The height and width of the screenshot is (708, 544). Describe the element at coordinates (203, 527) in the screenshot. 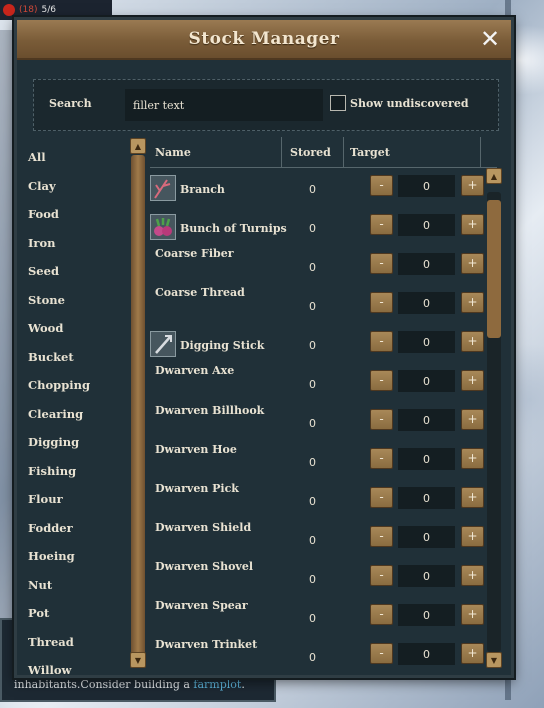

I see `item-name: Dwarven Shield` at that location.